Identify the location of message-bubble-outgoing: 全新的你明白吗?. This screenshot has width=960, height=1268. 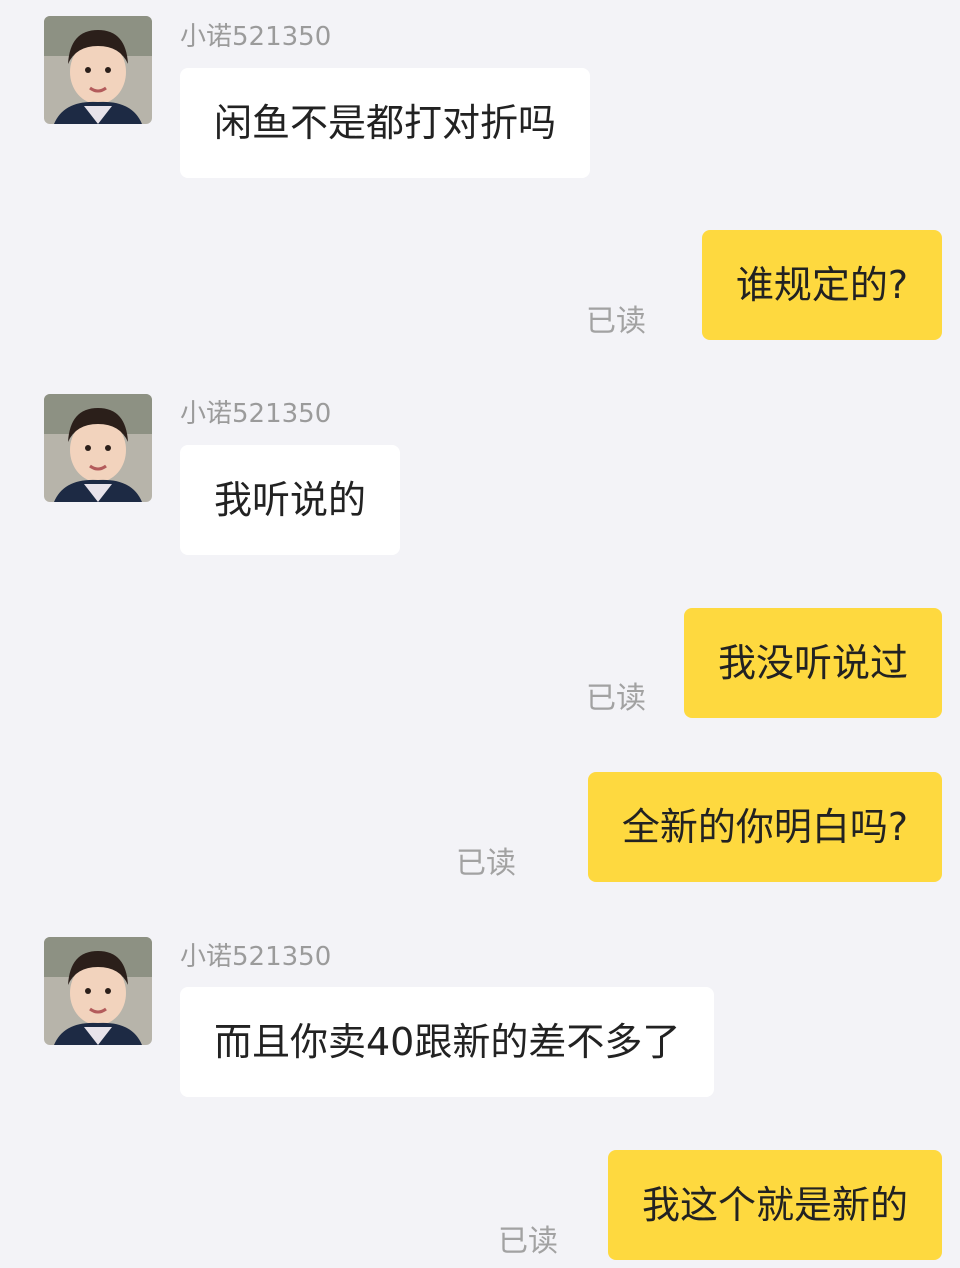
(764, 827).